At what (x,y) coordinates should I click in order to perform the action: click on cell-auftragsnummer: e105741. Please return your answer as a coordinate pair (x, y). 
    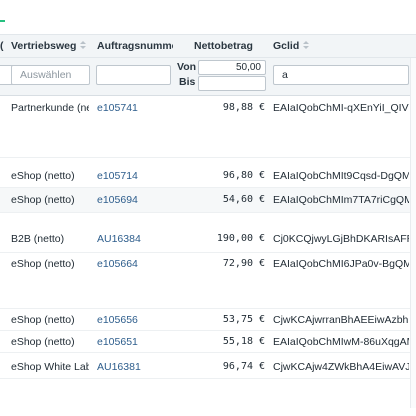
    Looking at the image, I should click on (133, 108).